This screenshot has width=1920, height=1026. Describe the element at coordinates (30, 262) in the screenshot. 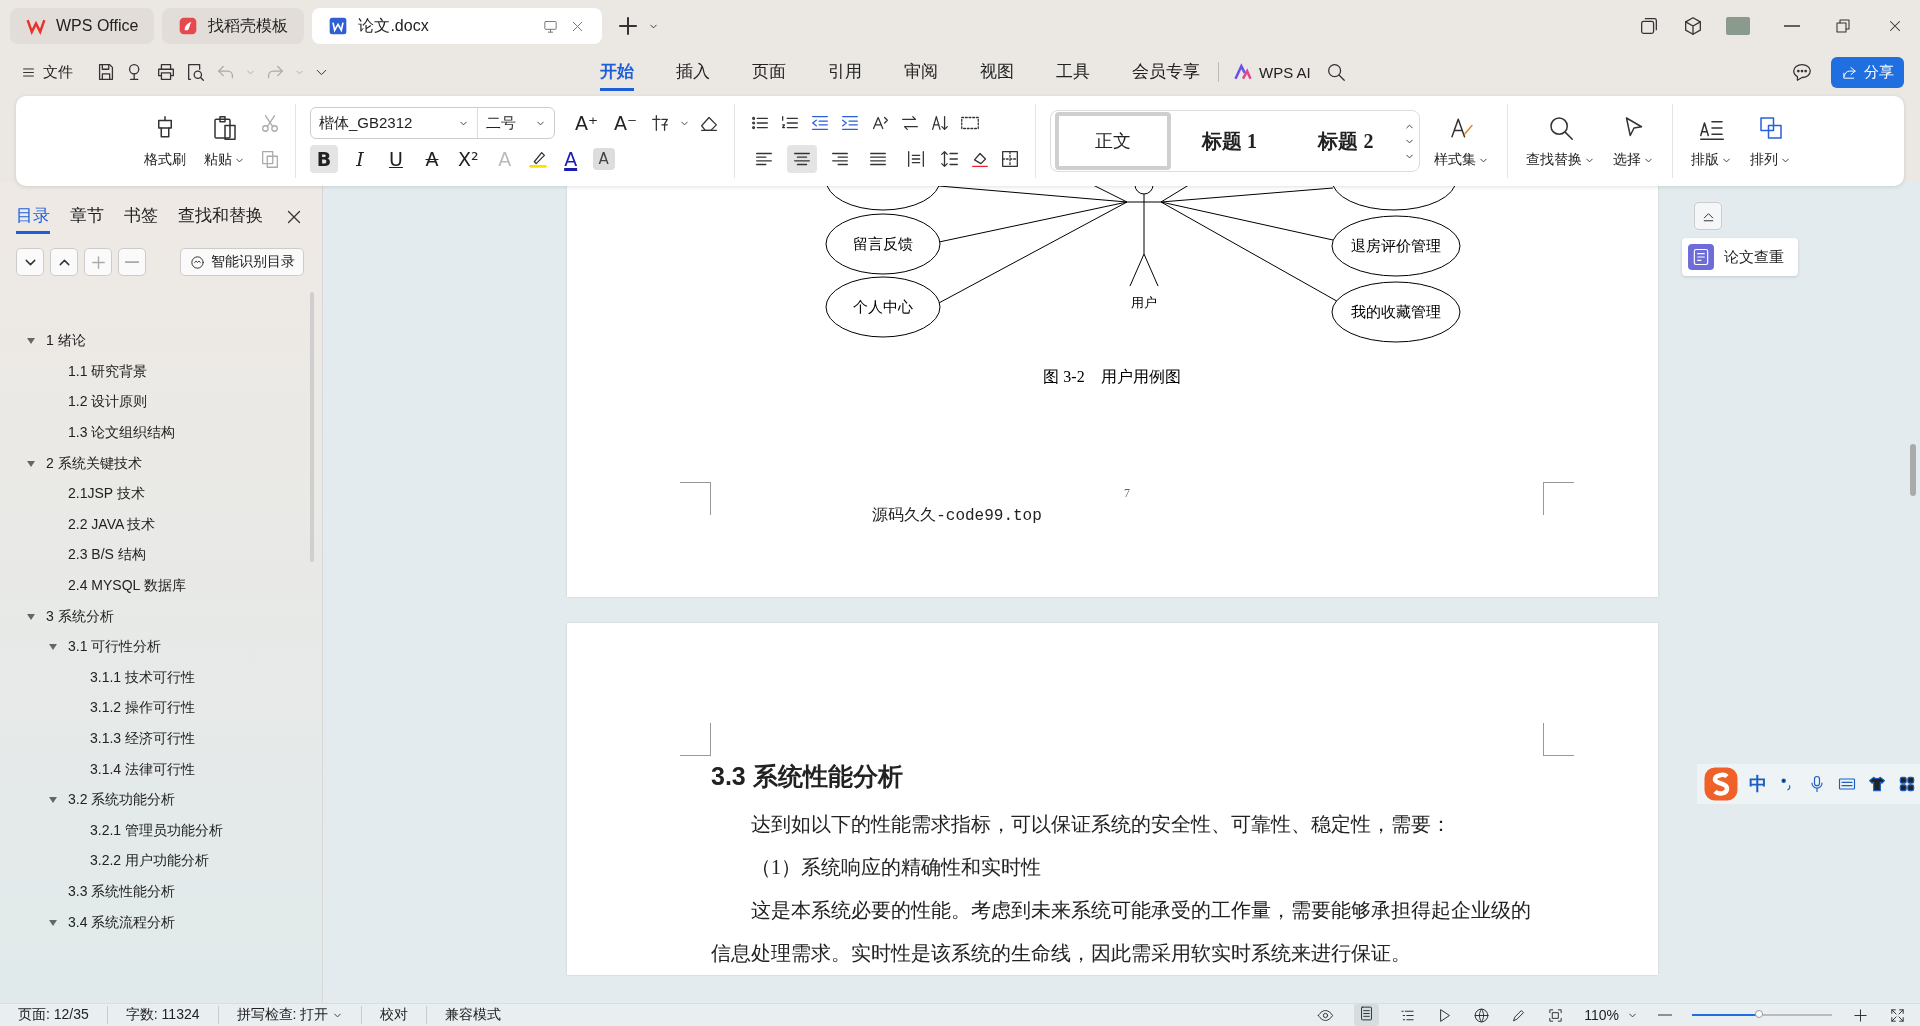

I see `expand-button` at that location.